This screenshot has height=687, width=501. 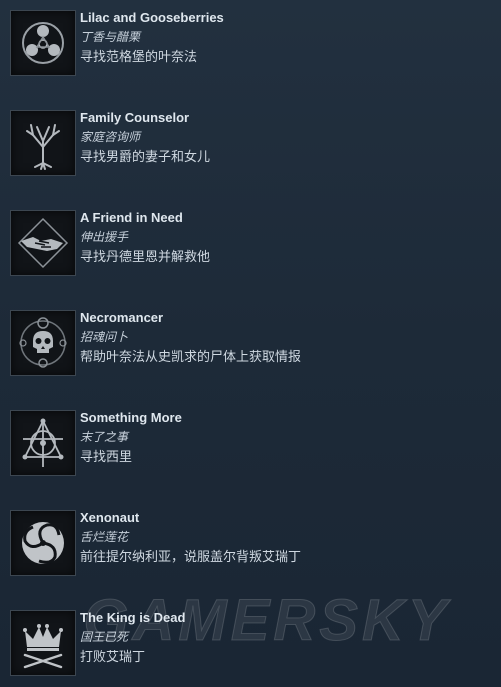 I want to click on achievement-title: Lilac and Gooseberries, so click(x=152, y=17).